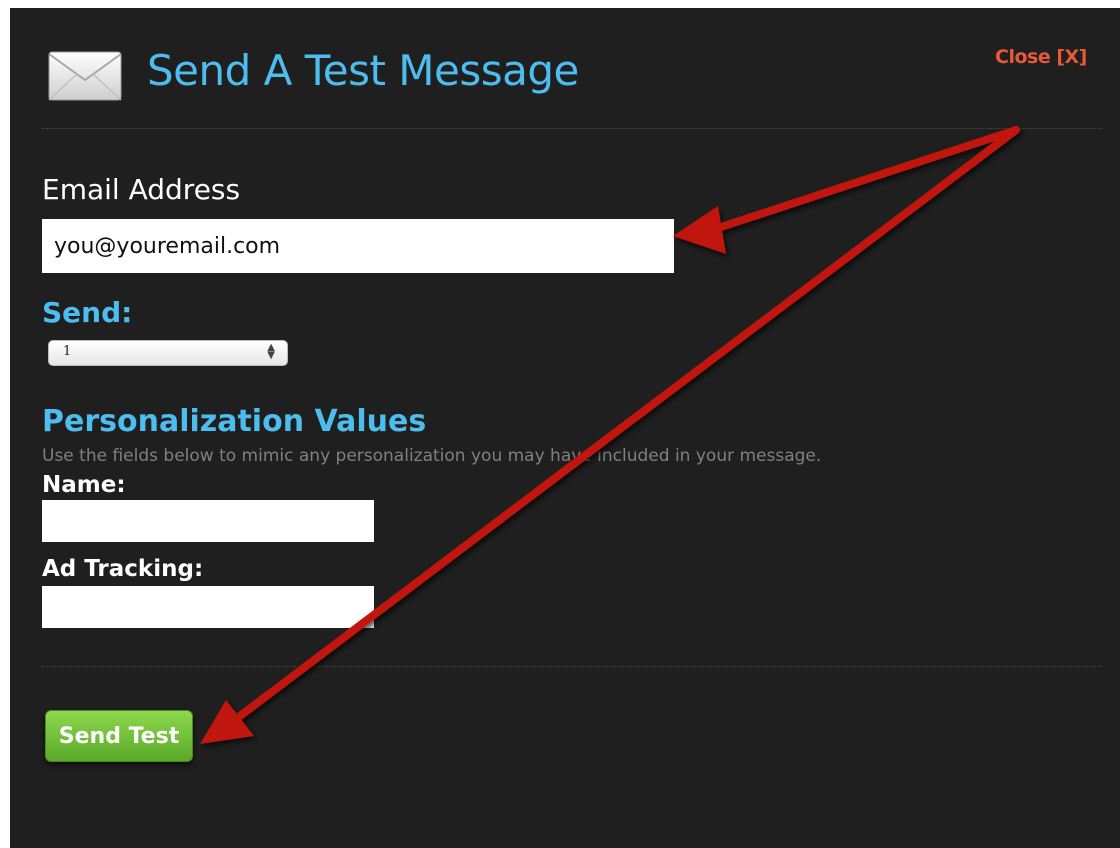 The height and width of the screenshot is (848, 1120). Describe the element at coordinates (119, 736) in the screenshot. I see `send-test-button: Send Test` at that location.